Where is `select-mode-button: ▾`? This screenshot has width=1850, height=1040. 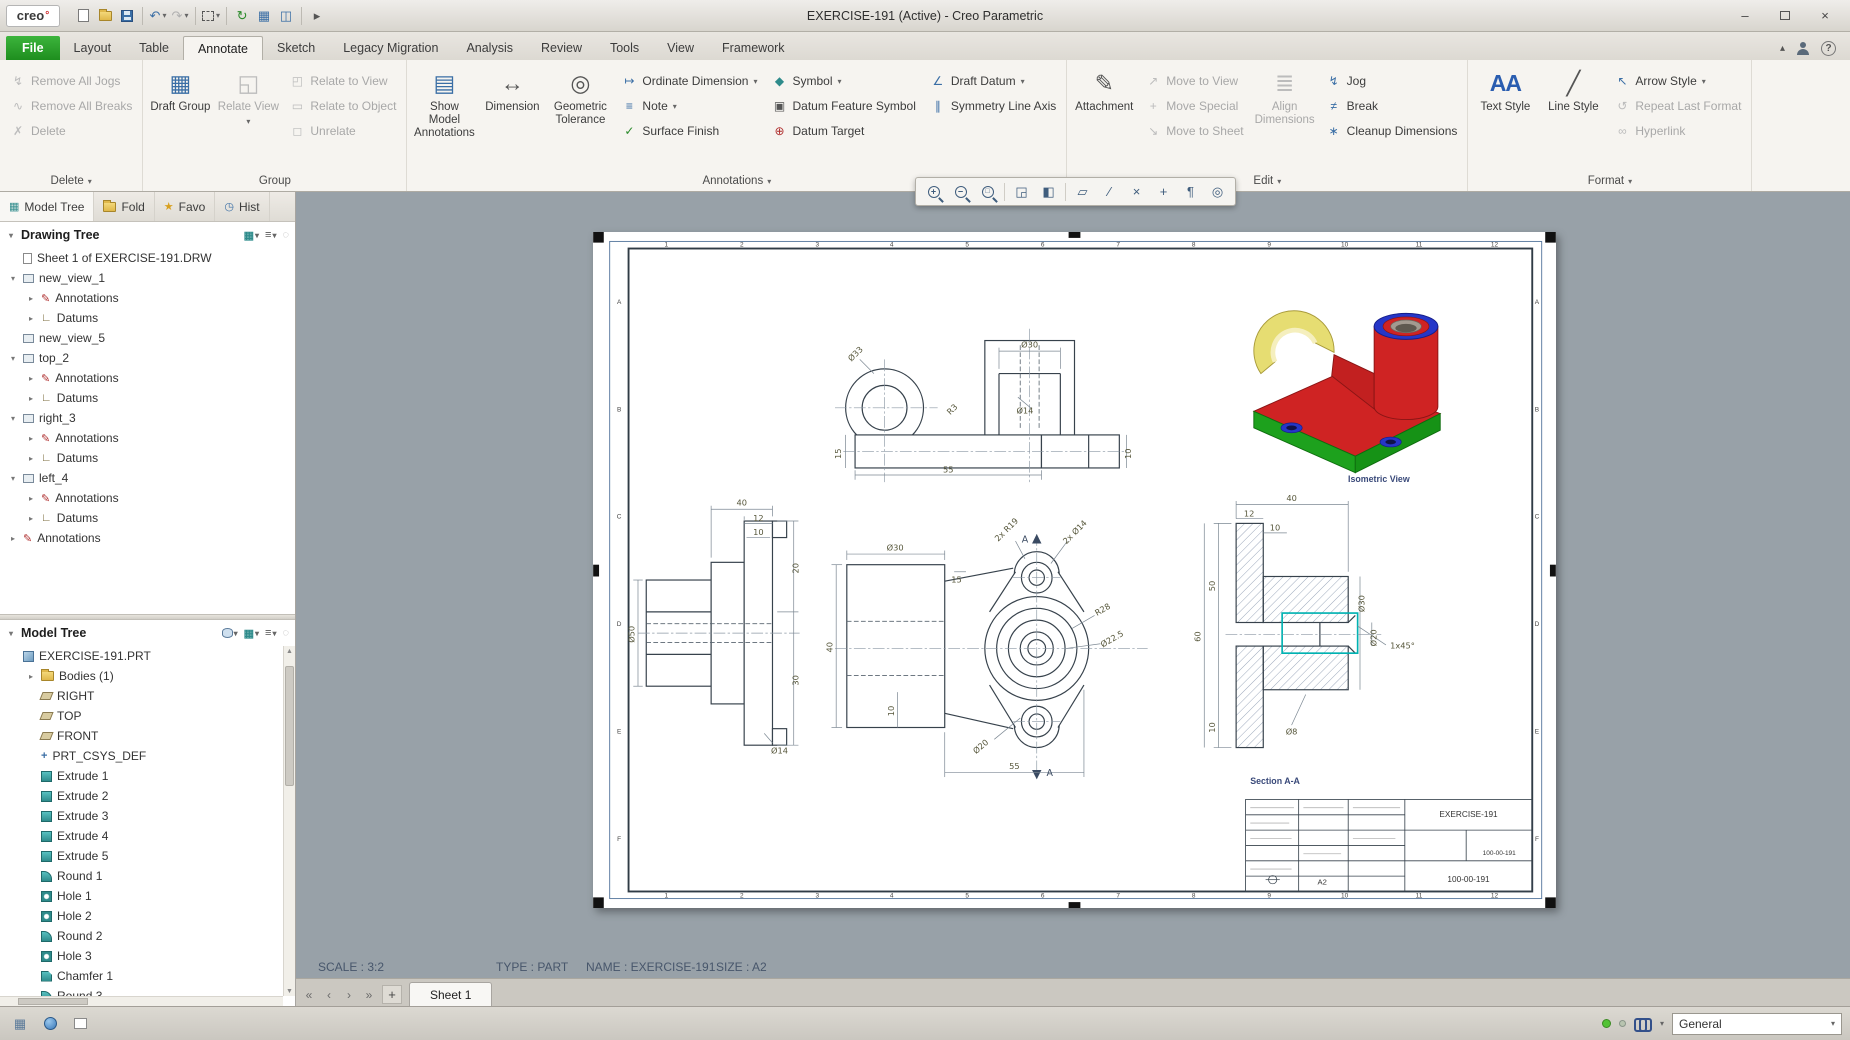 select-mode-button: ▾ is located at coordinates (211, 16).